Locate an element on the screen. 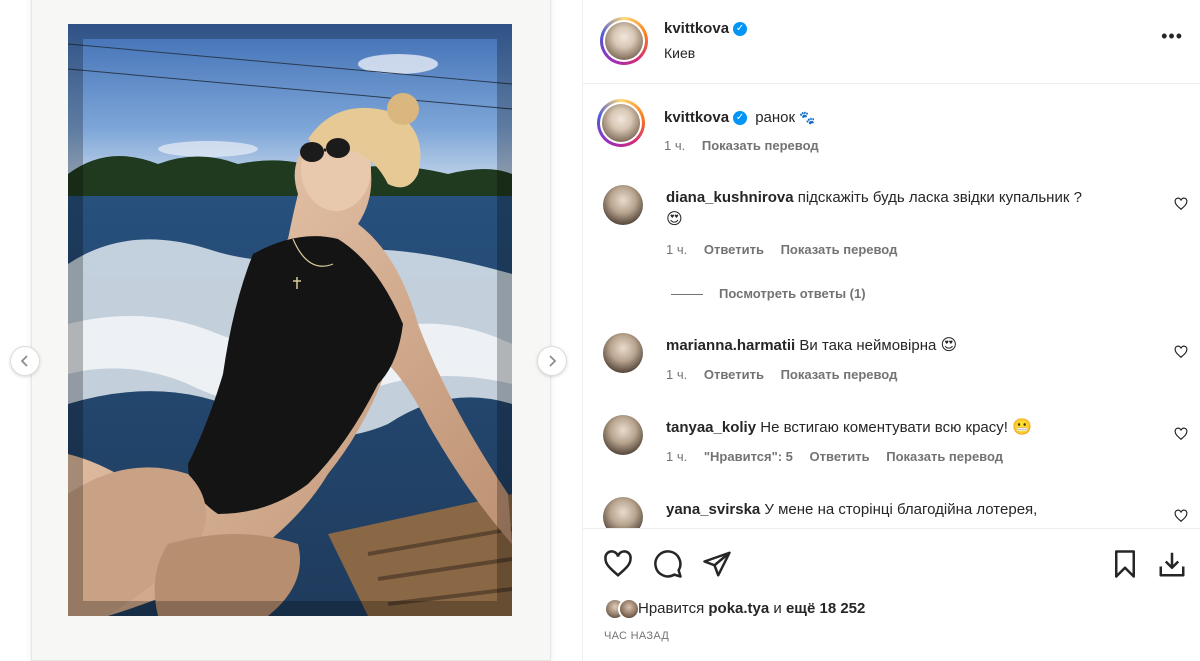 The height and width of the screenshot is (661, 1200). download-icon is located at coordinates (1172, 564).